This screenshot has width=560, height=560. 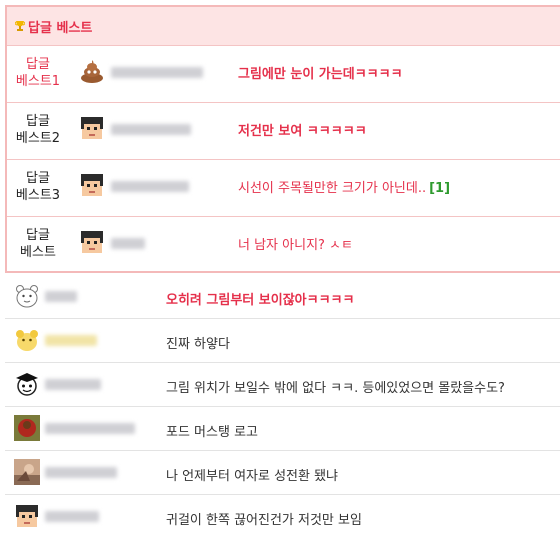 What do you see at coordinates (335, 386) in the screenshot?
I see `comment-text: 그림 위치가 보일수 밖에 없다 ㅋㅋ. 등에있었으면 몰랐을수도?` at bounding box center [335, 386].